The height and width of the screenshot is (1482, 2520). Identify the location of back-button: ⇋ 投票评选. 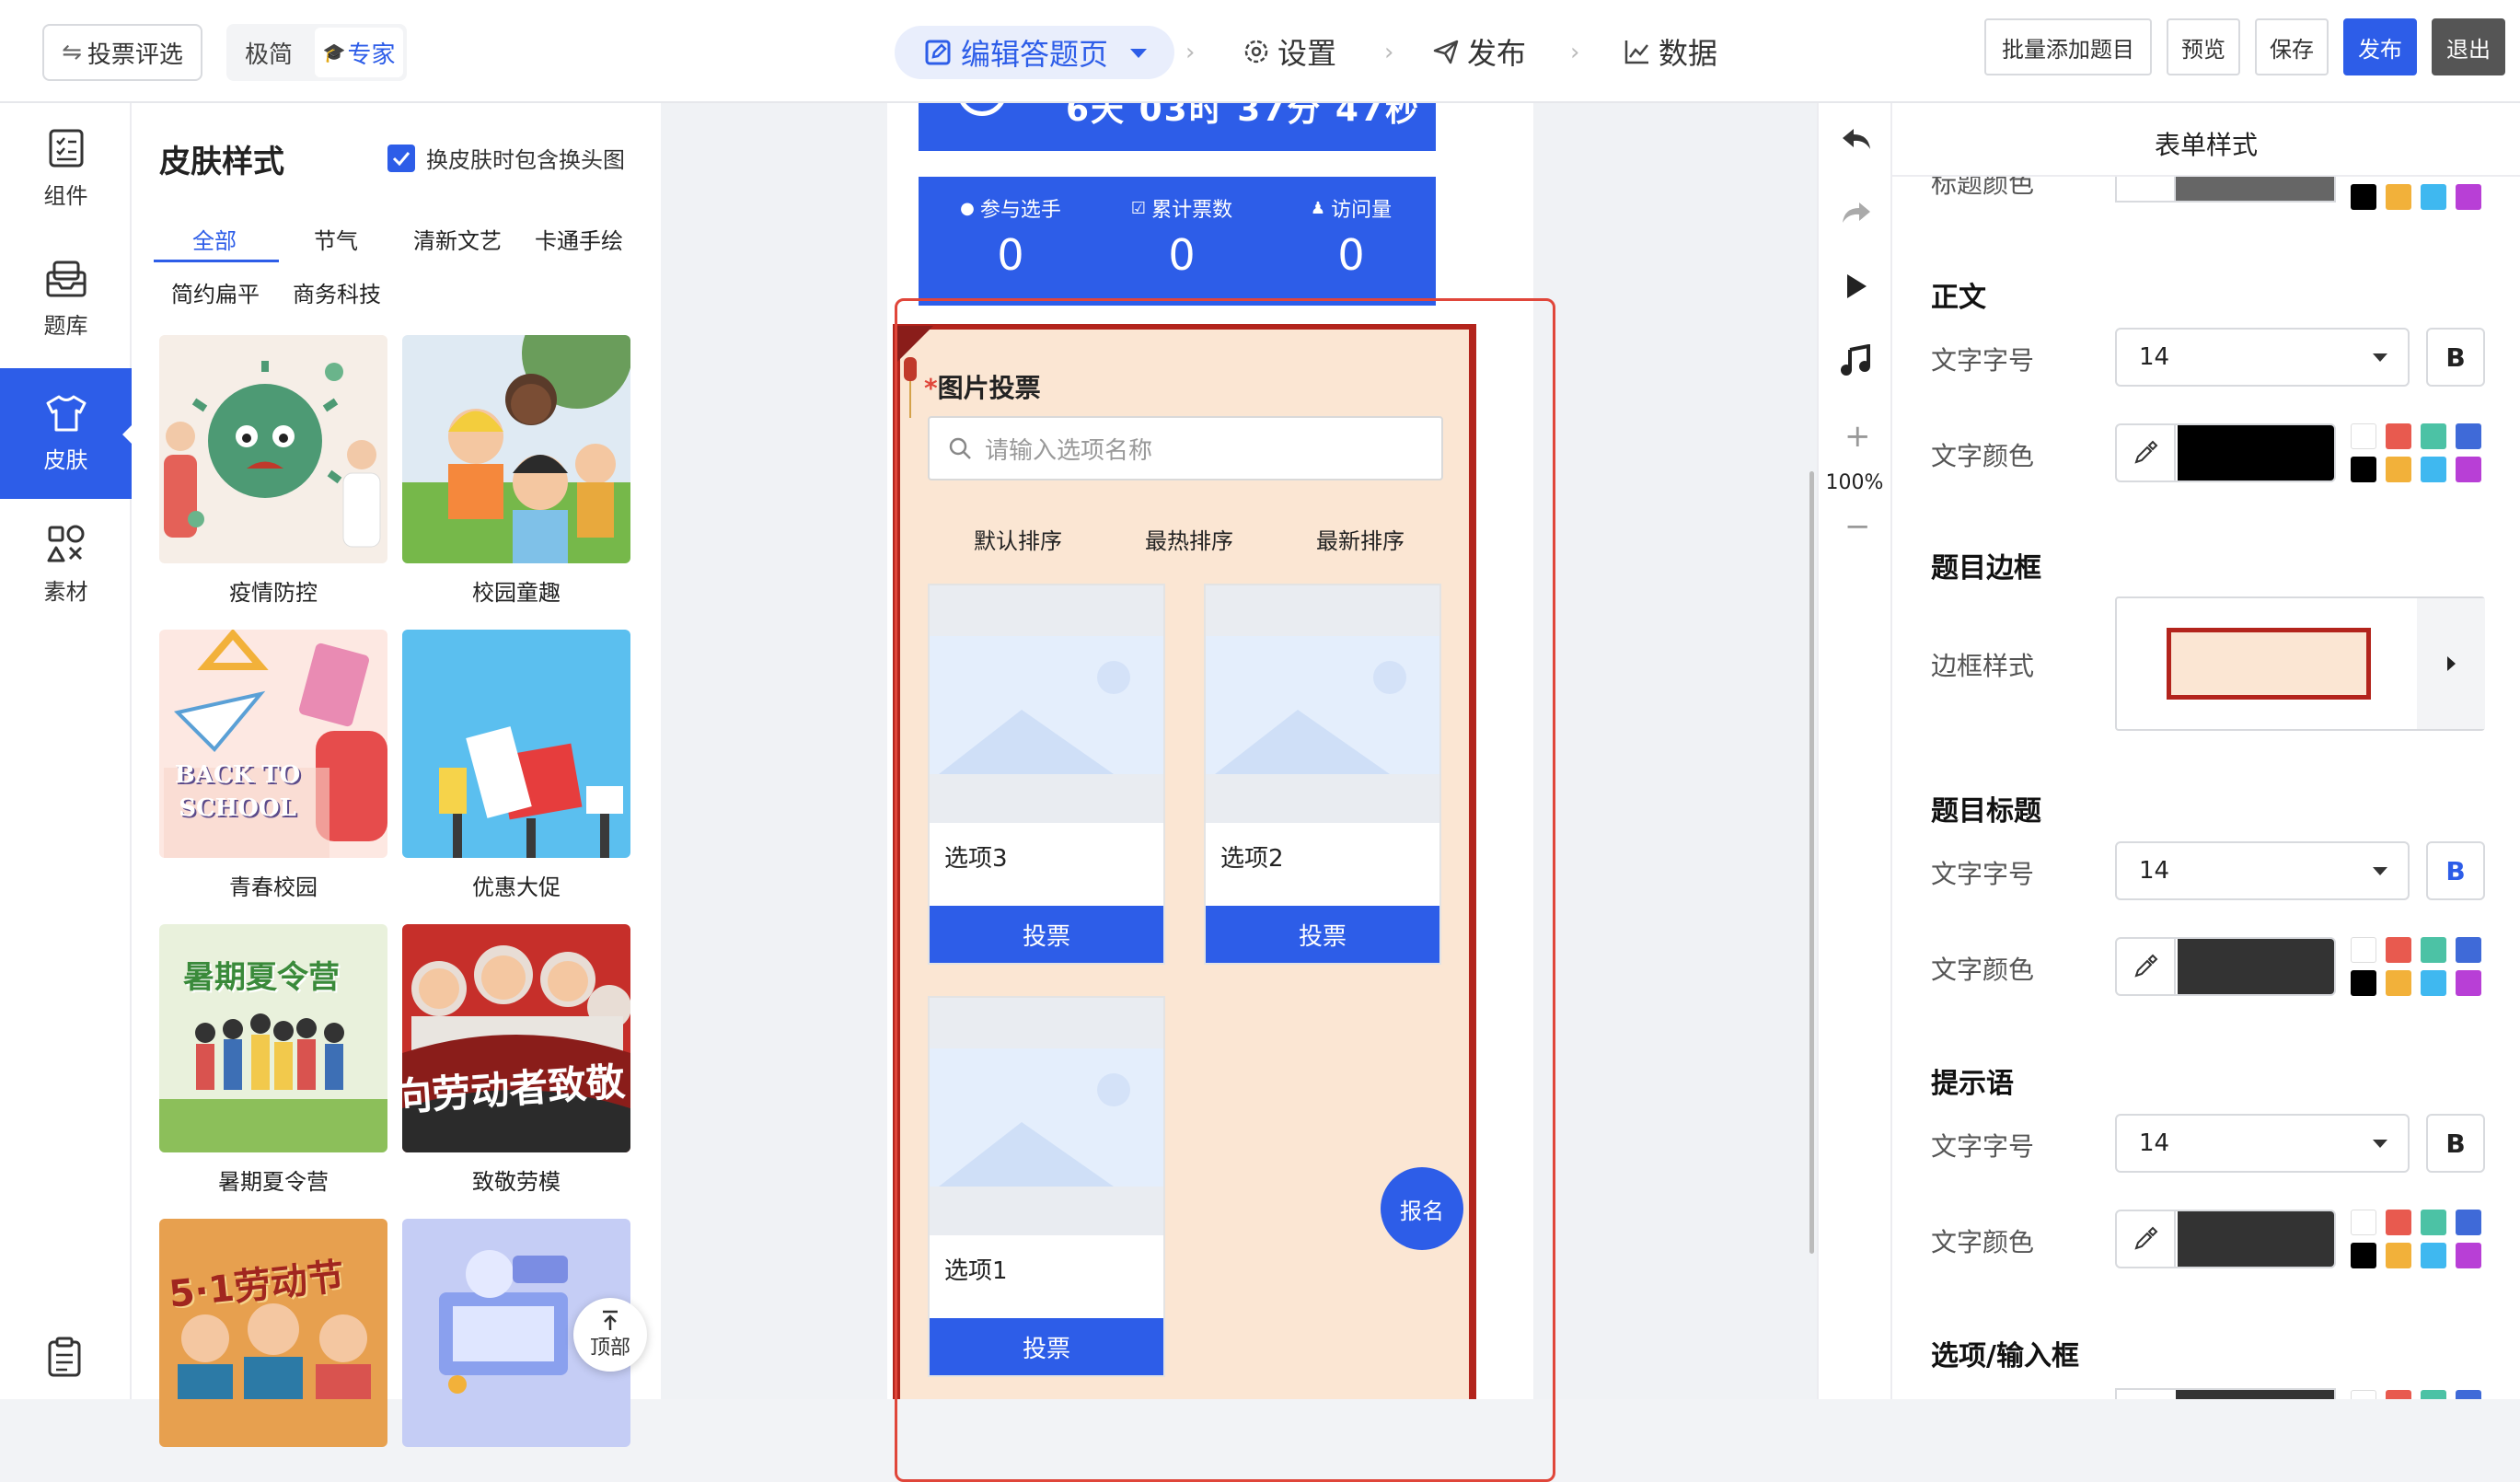
(122, 52).